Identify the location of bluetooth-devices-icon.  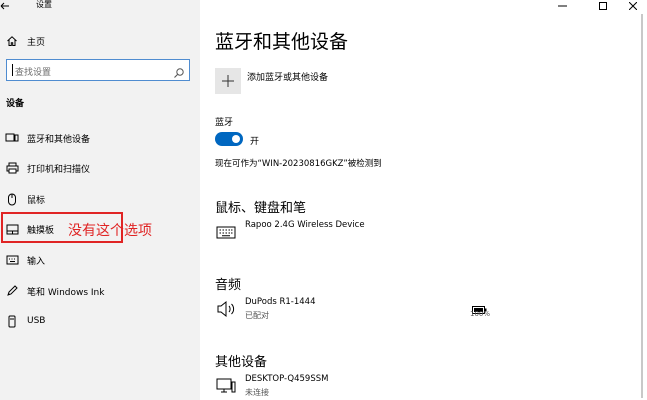
(12, 138).